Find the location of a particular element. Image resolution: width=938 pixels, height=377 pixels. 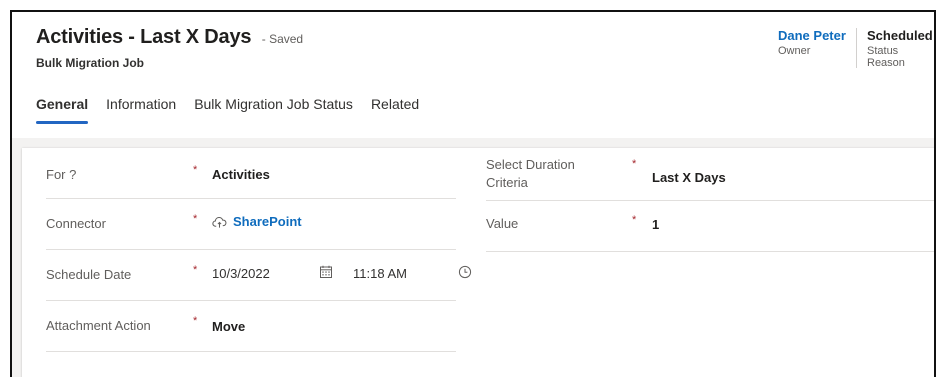

for-value: Activities is located at coordinates (241, 174).